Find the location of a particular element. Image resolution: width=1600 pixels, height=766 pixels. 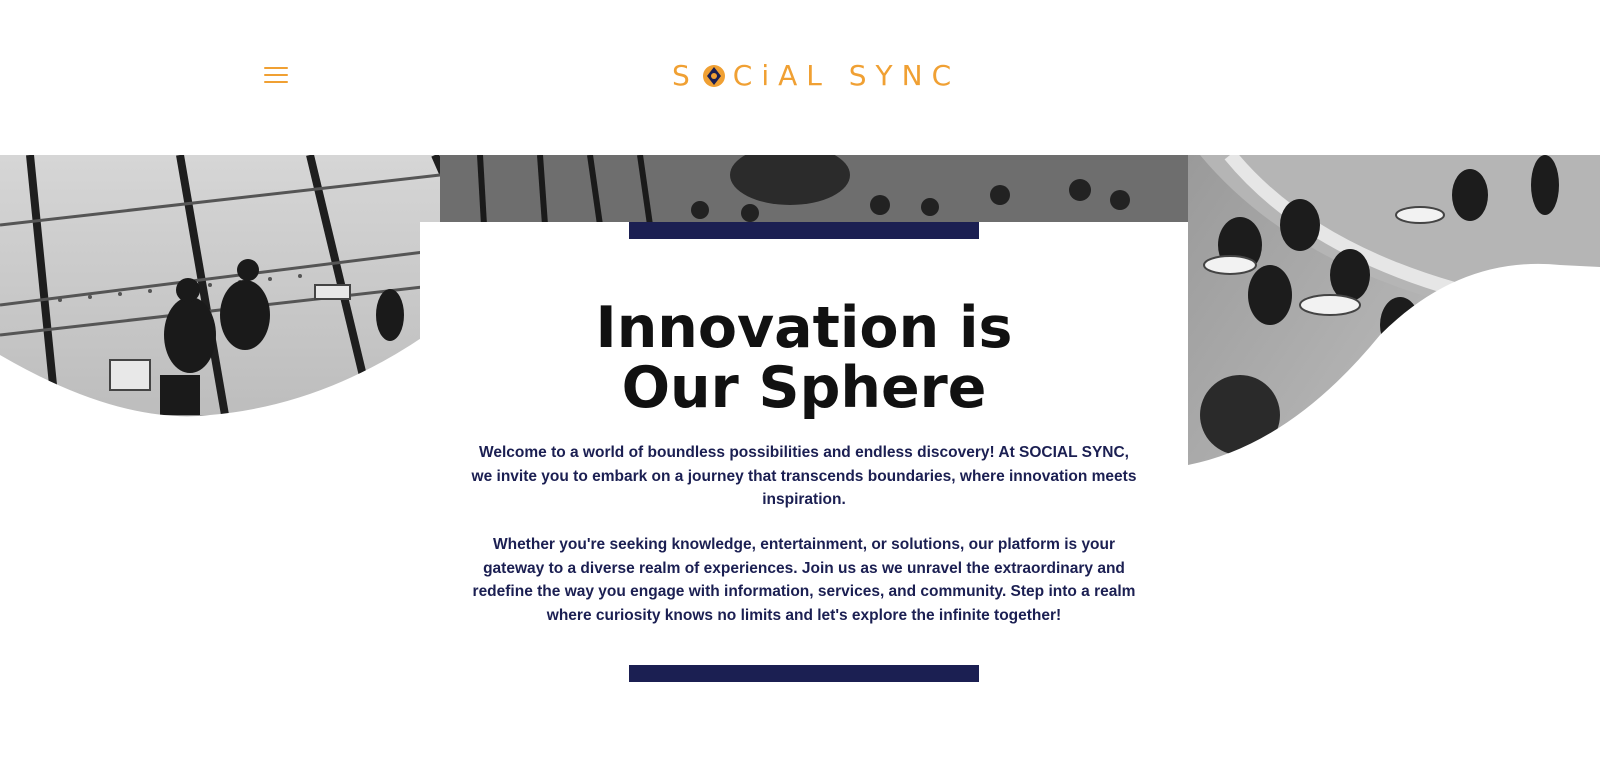

globe-logo-icon is located at coordinates (714, 76).